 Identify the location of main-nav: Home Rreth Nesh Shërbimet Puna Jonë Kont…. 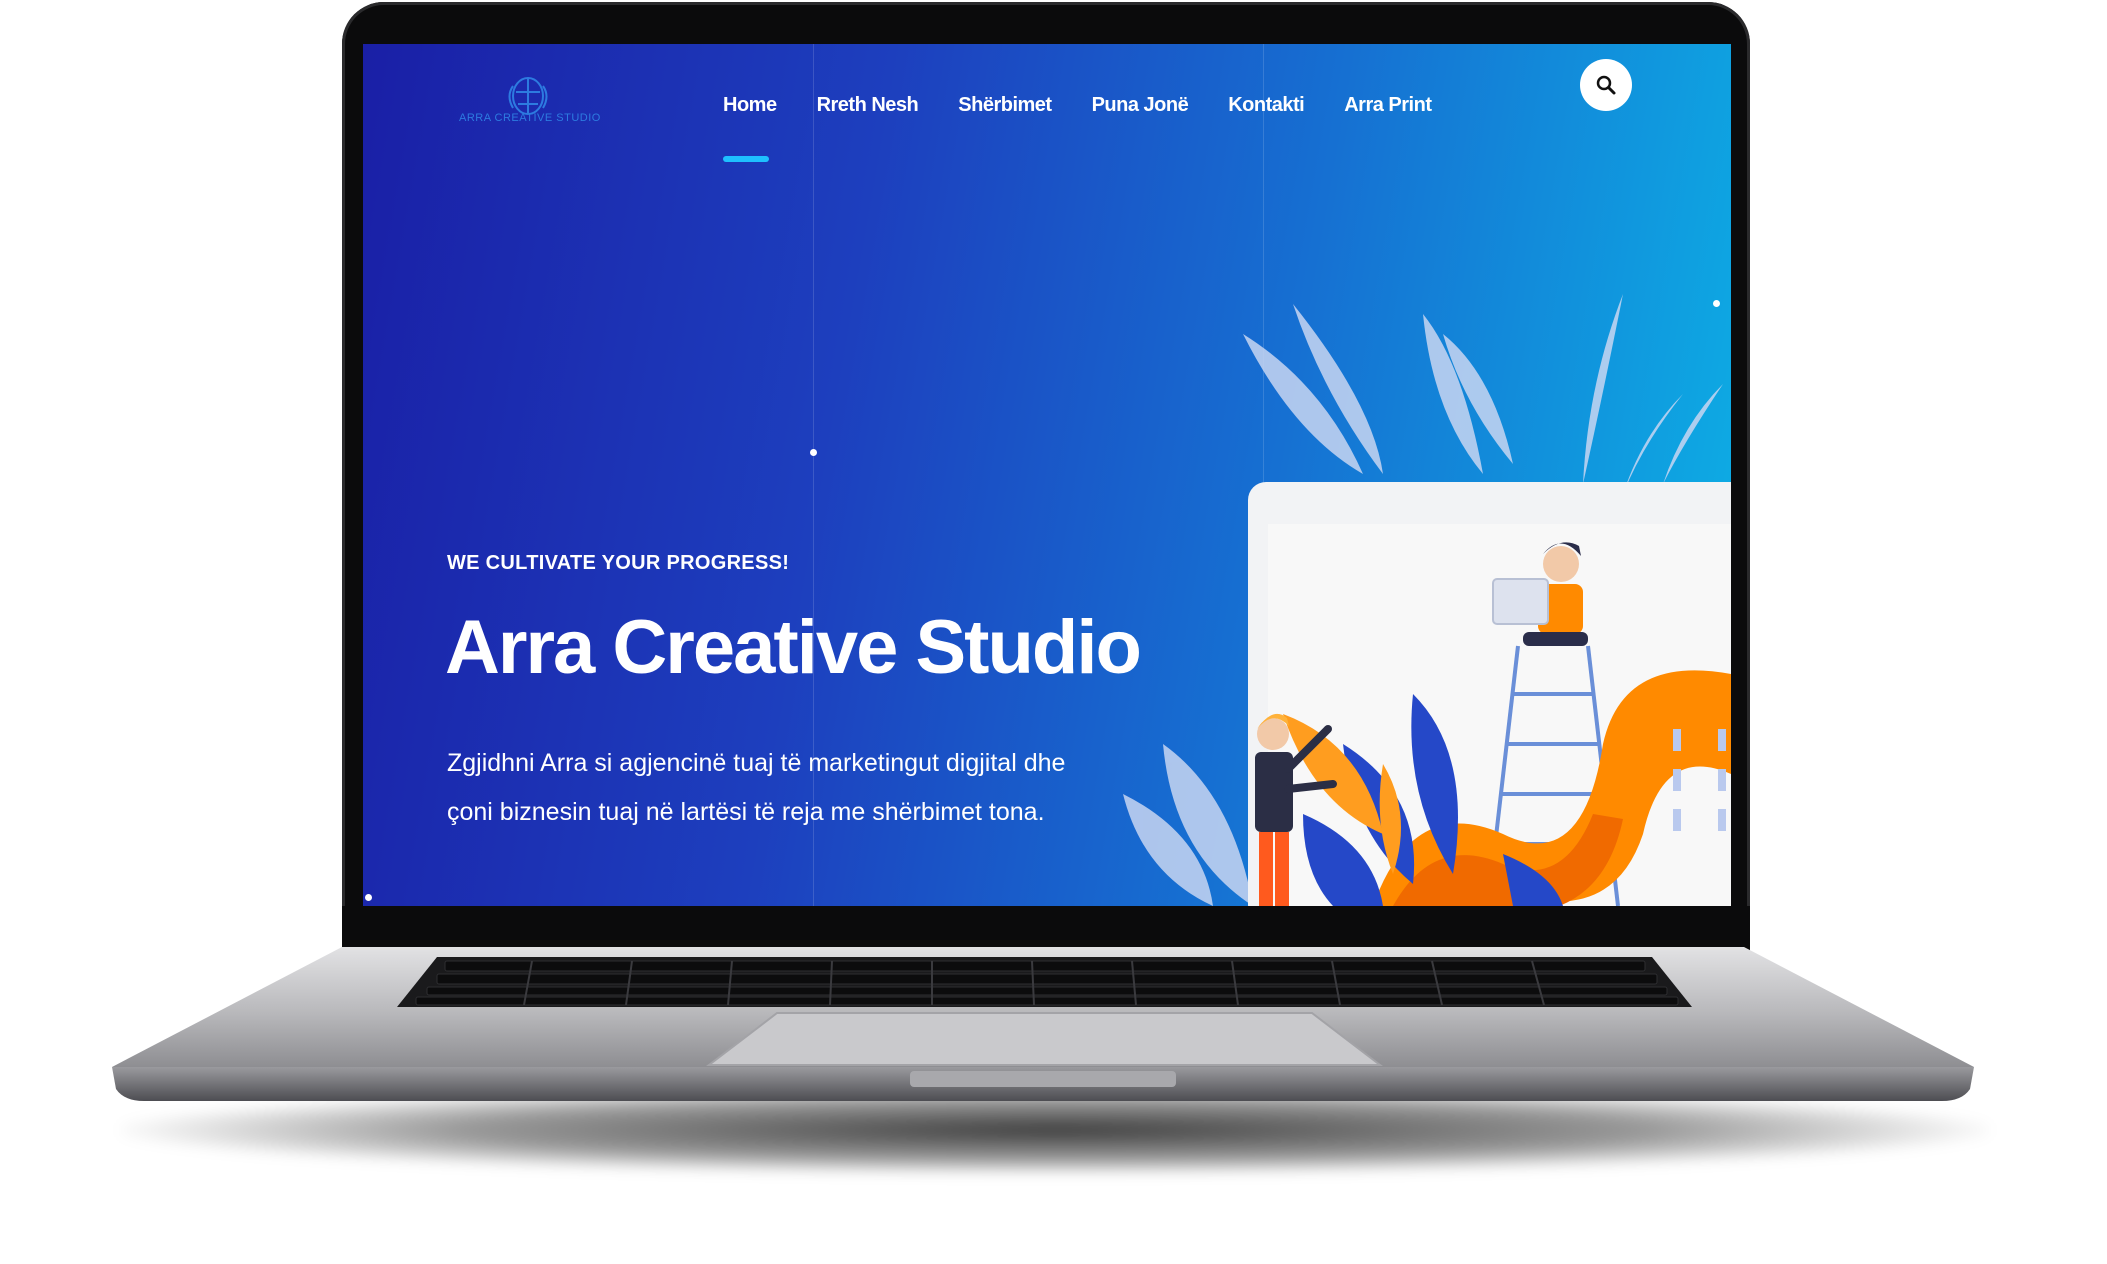
(1097, 105).